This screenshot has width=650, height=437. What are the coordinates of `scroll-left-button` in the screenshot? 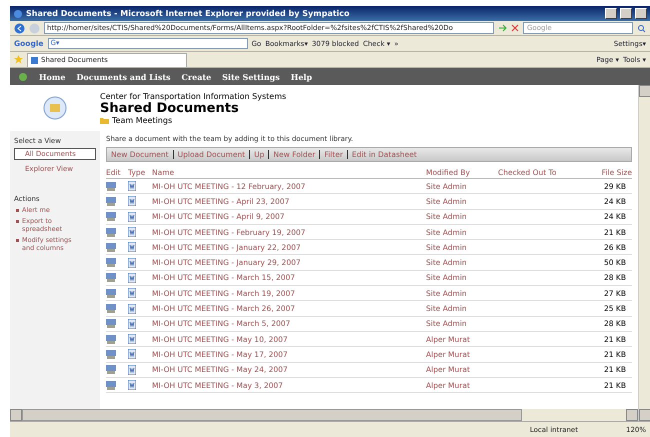 It's located at (16, 415).